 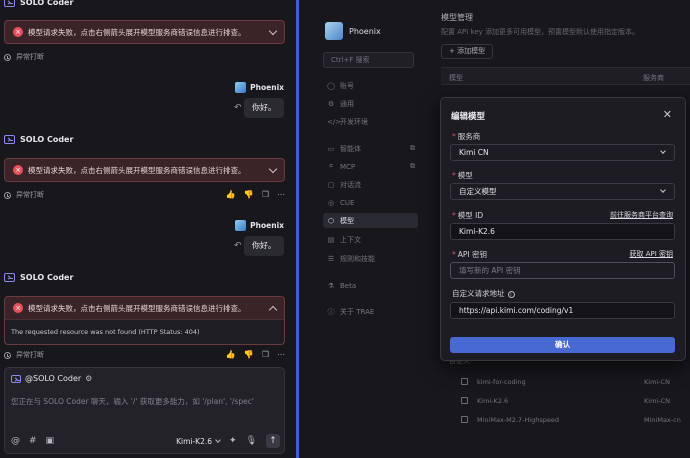 What do you see at coordinates (233, 441) in the screenshot?
I see `sparkle-icon: ✦` at bounding box center [233, 441].